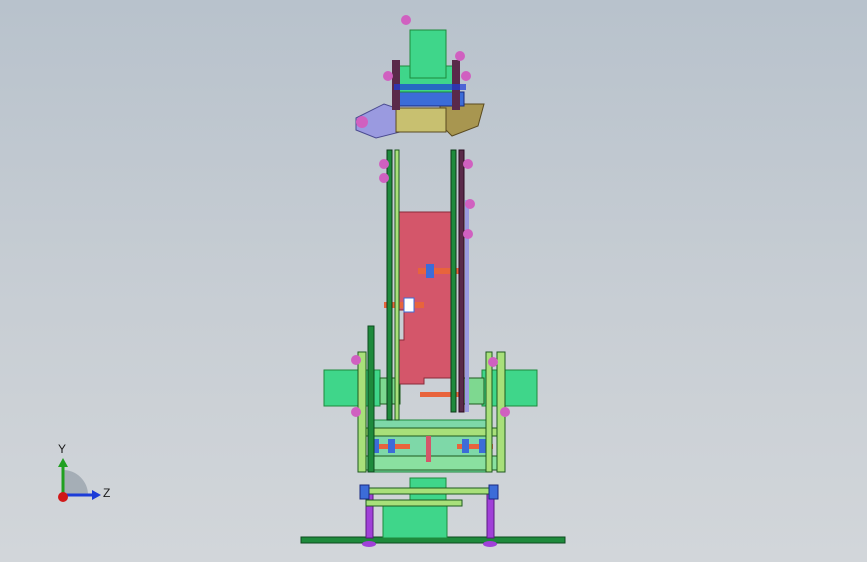 Image resolution: width=867 pixels, height=562 pixels. Describe the element at coordinates (482, 446) in the screenshot. I see `nut-shoulder-r2` at that location.